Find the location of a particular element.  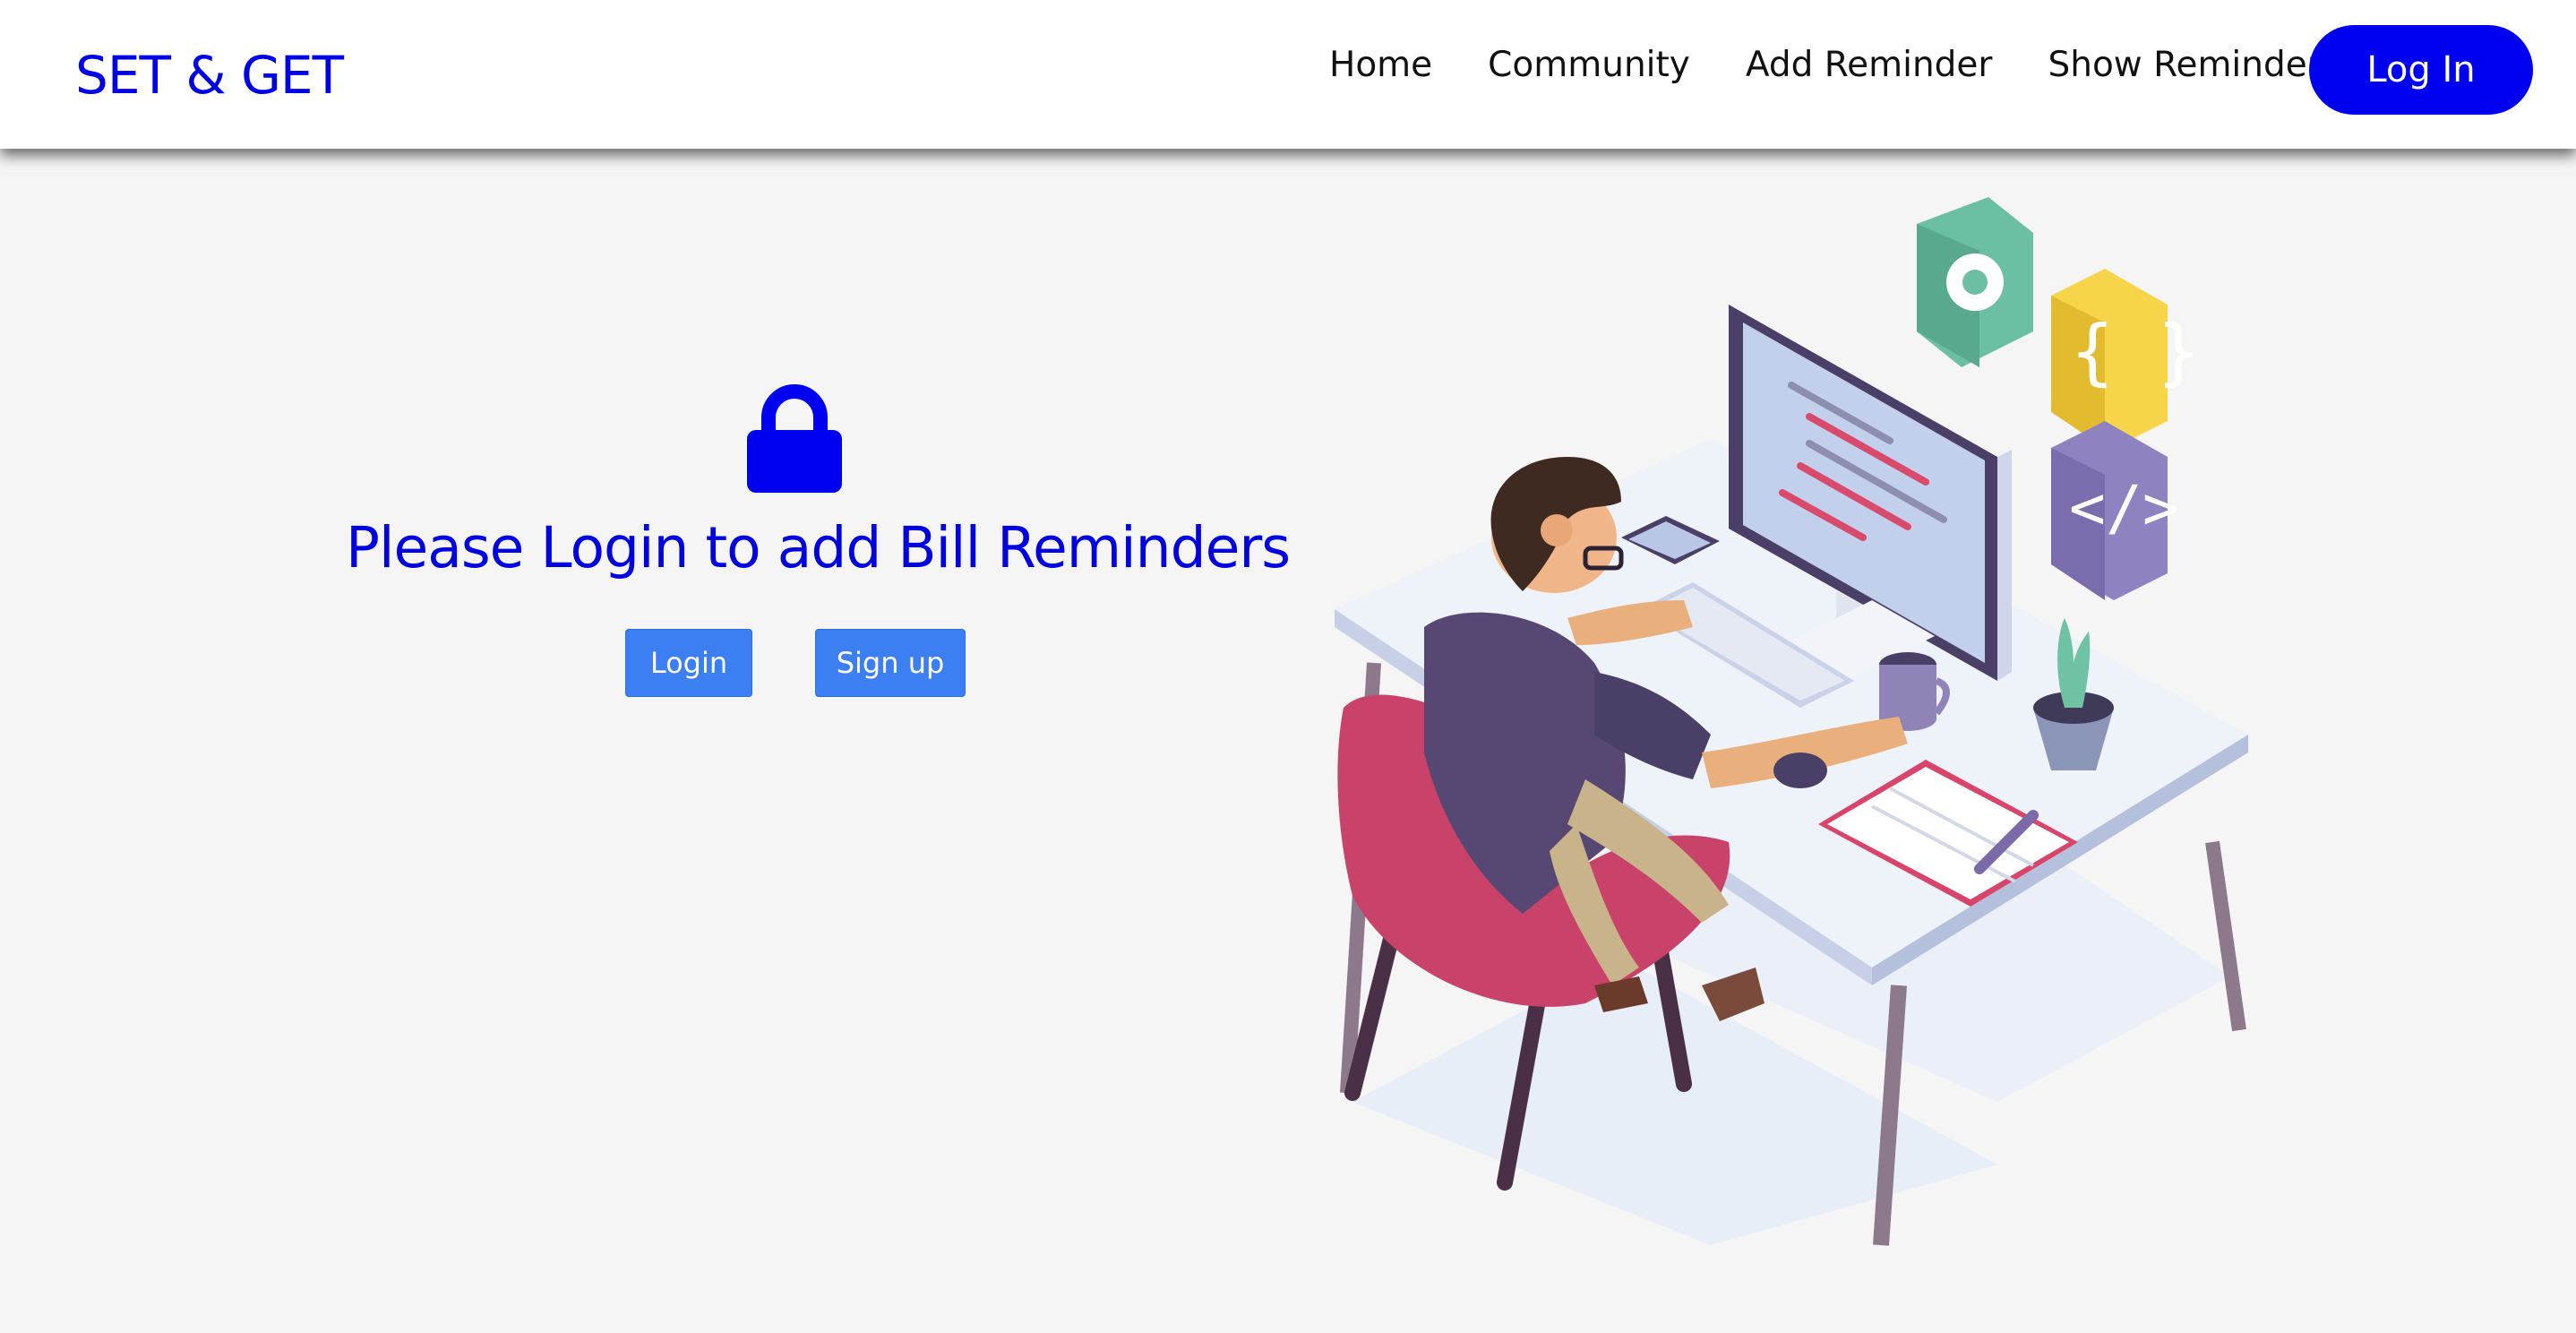

page-headline: Please Login to add Bill Reminders is located at coordinates (818, 547).